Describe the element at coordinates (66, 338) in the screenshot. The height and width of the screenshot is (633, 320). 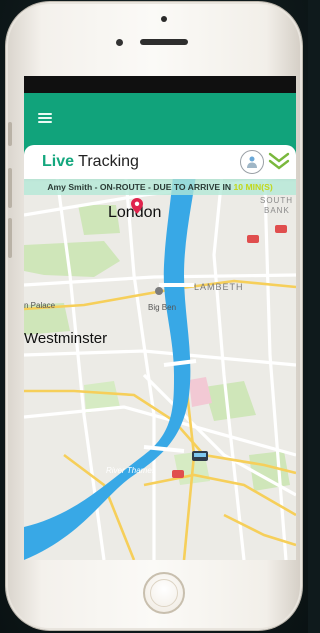
I see `map-label-westminster: Westminster` at that location.